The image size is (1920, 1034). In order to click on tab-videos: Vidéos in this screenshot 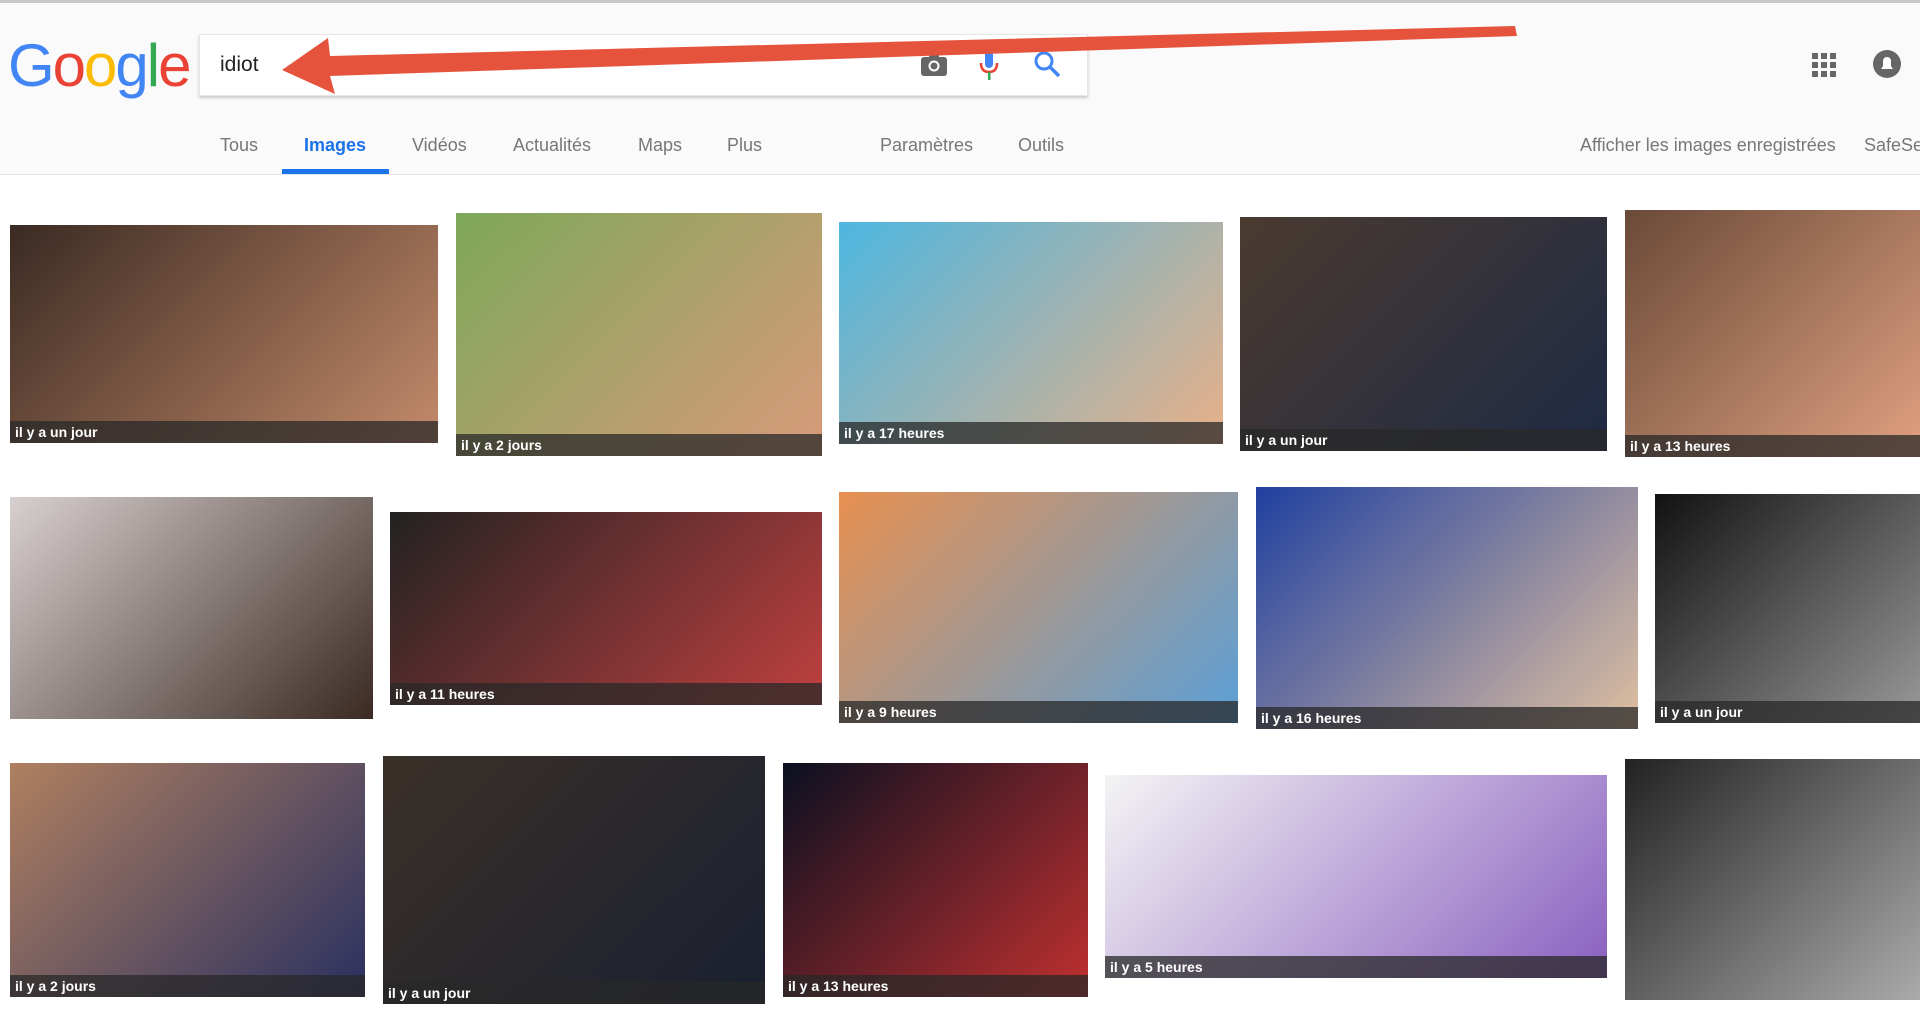, I will do `click(439, 145)`.